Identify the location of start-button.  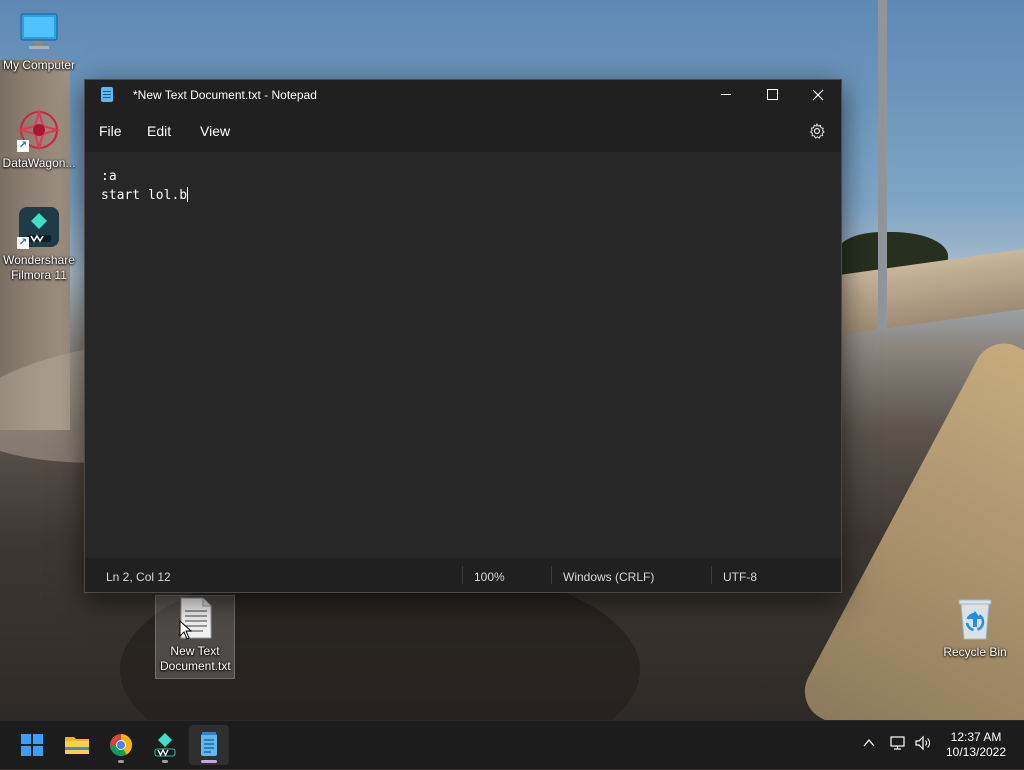
(32, 745).